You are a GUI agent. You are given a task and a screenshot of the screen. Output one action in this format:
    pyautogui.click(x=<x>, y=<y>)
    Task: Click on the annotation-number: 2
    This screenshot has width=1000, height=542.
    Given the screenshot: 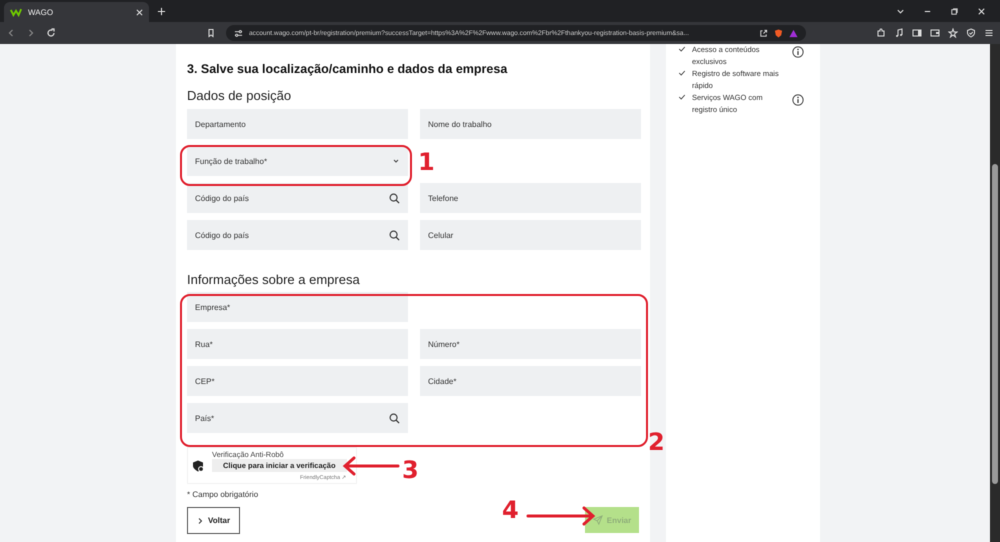 What is the action you would take?
    pyautogui.click(x=656, y=442)
    